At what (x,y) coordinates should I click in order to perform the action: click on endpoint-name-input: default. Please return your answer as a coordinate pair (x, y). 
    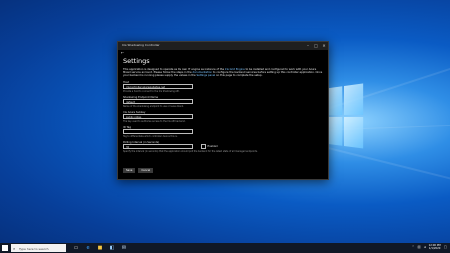
    Looking at the image, I should click on (158, 102).